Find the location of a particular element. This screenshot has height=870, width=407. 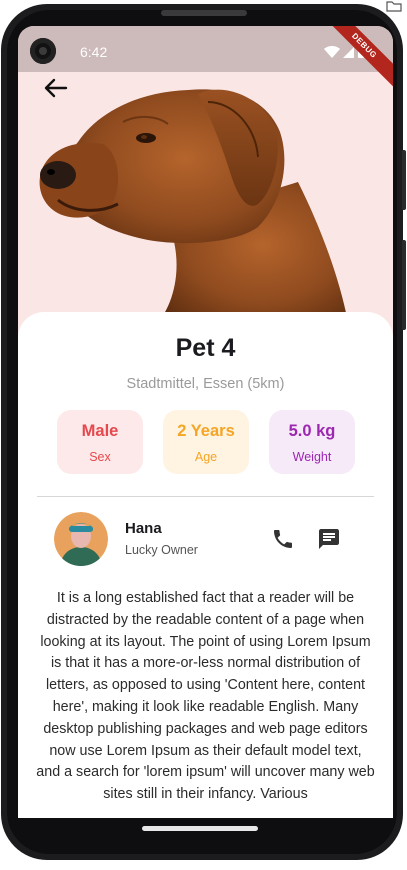

weight-value: 5.0 kg is located at coordinates (312, 431).